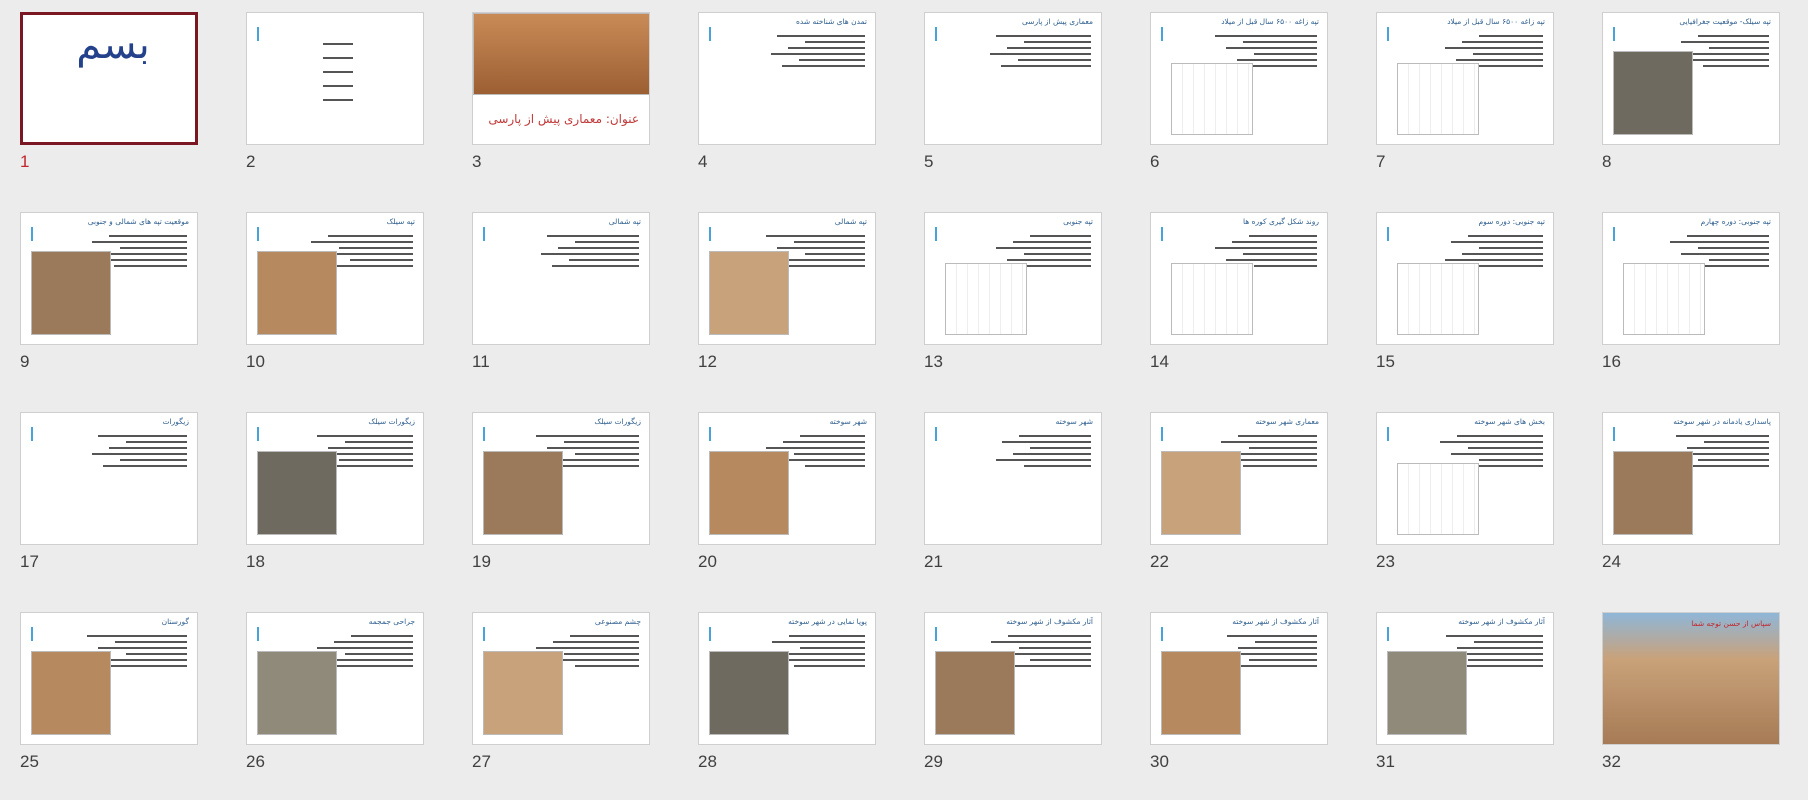 Image resolution: width=1808 pixels, height=800 pixels. What do you see at coordinates (1239, 478) in the screenshot?
I see `slide-preview: معماری شهر سوخته` at bounding box center [1239, 478].